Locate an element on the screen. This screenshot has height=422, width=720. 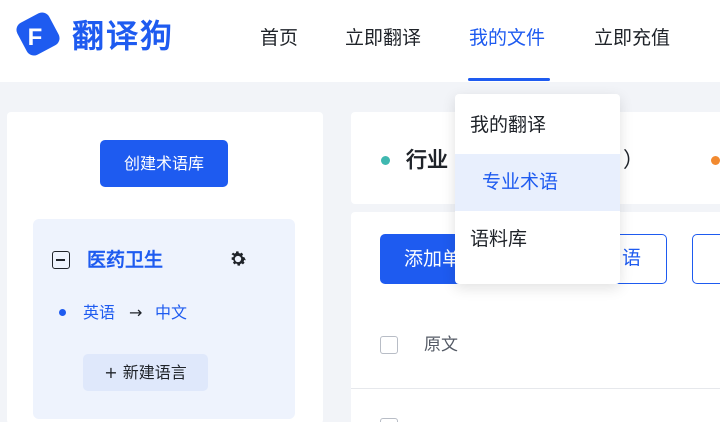
new-language-button: + 新建语言 is located at coordinates (145, 372).